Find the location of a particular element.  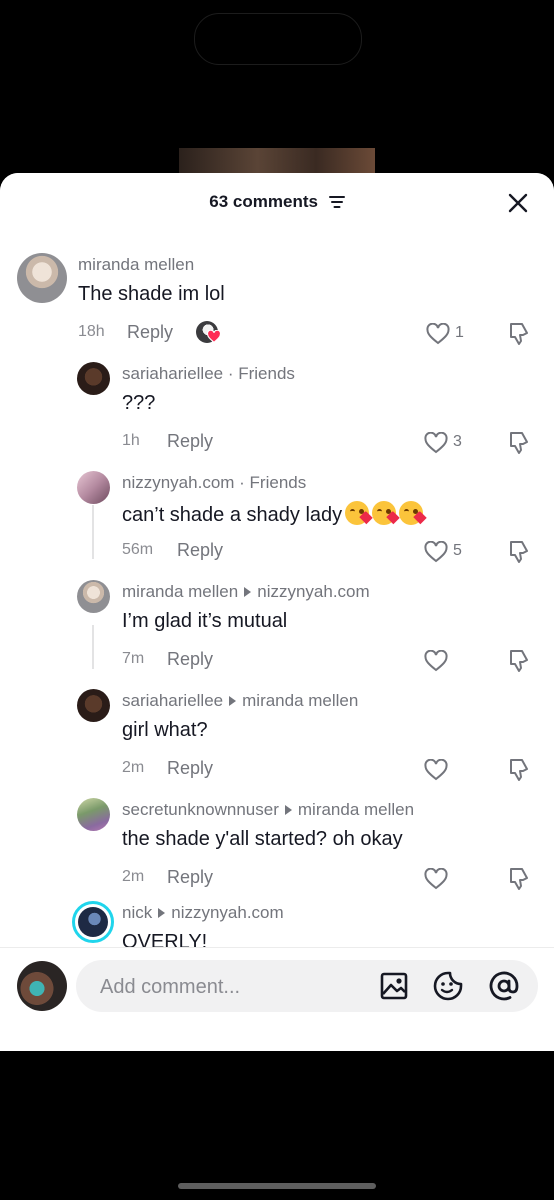

comment-username: nizzynyah.com · Friends is located at coordinates (214, 483).